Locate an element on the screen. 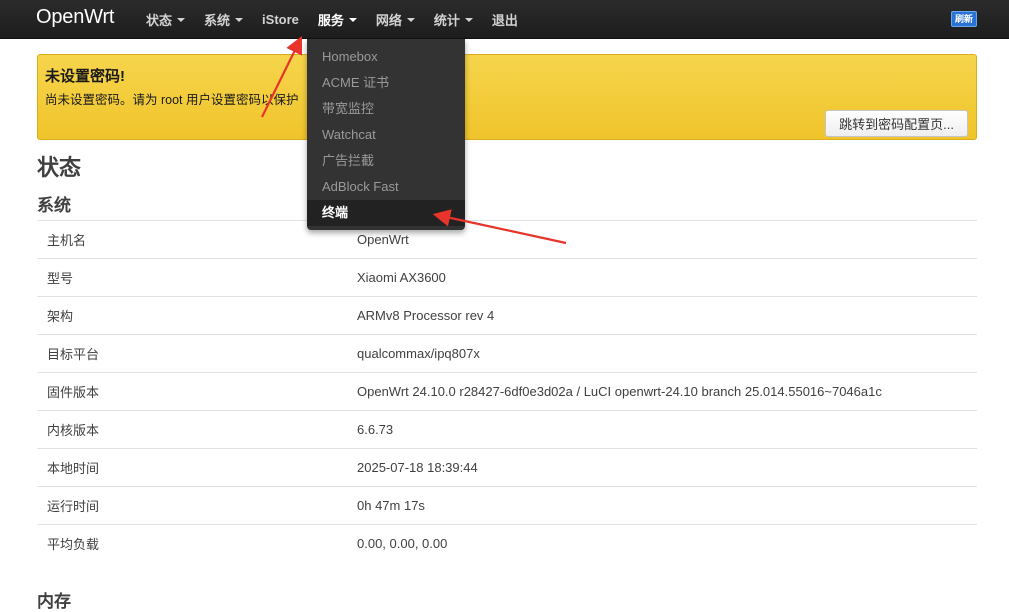 The height and width of the screenshot is (612, 1009). refresh-badge: 刷新 is located at coordinates (963, 19).